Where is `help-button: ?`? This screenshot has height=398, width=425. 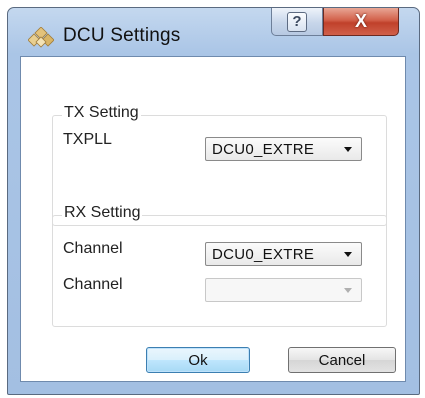
help-button: ? is located at coordinates (297, 22).